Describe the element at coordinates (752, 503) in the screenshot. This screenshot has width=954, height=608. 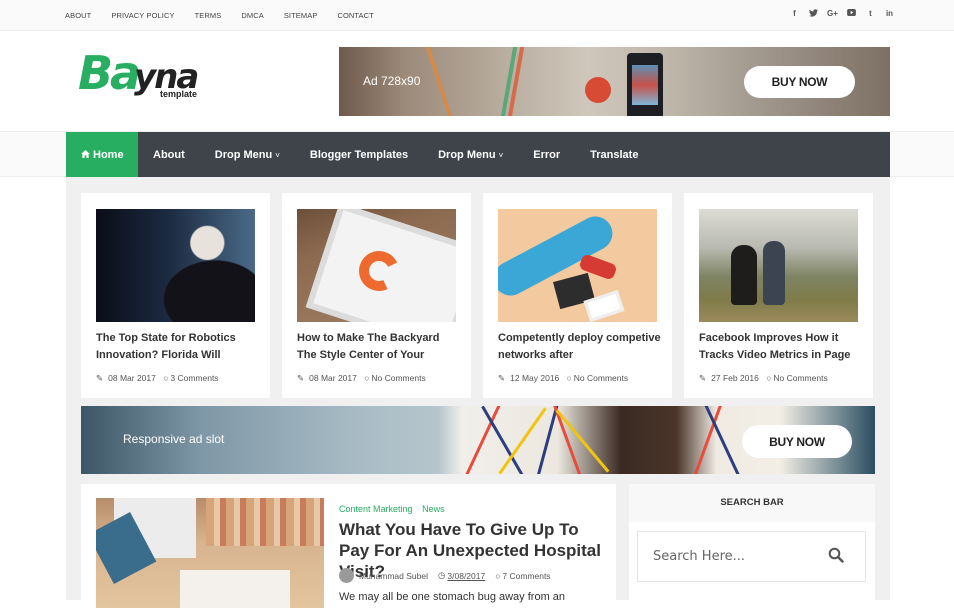
I see `widget-title: SEARCH BAR` at that location.